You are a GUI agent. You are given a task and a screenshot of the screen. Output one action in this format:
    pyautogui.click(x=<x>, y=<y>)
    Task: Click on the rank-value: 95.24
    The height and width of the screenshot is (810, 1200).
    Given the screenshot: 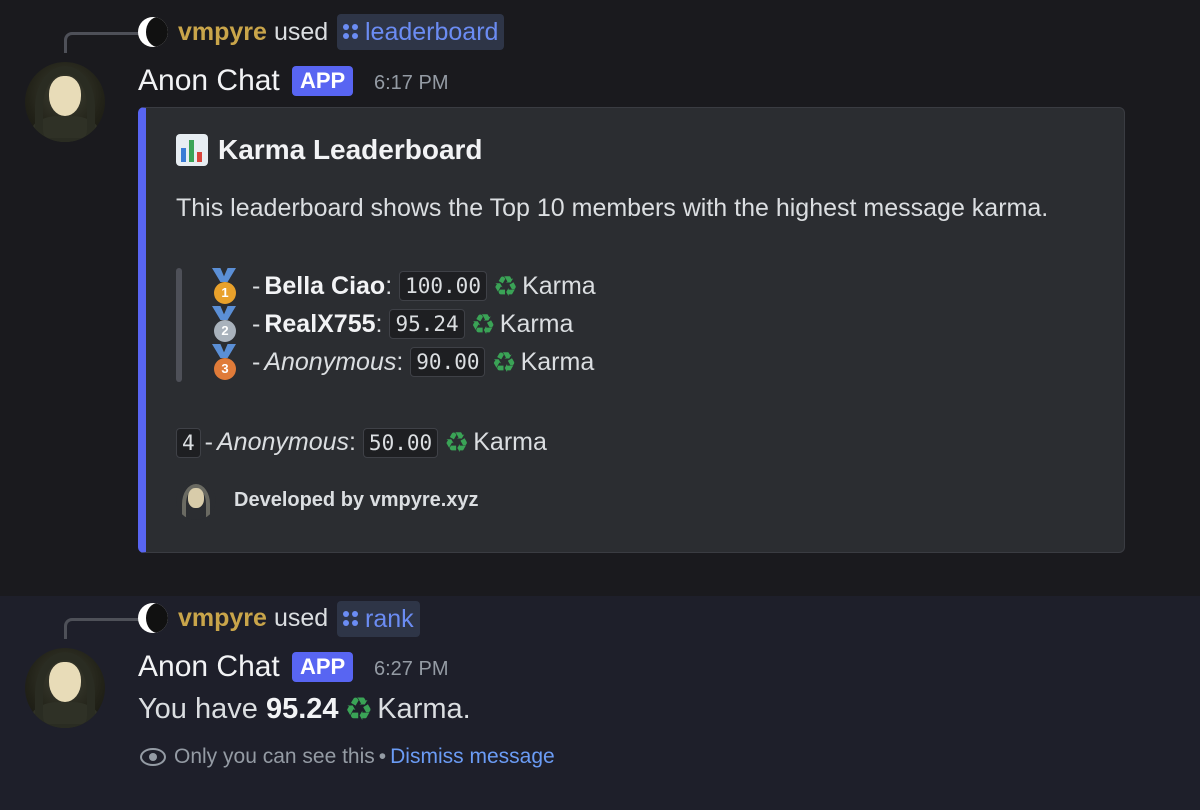 What is the action you would take?
    pyautogui.click(x=302, y=708)
    